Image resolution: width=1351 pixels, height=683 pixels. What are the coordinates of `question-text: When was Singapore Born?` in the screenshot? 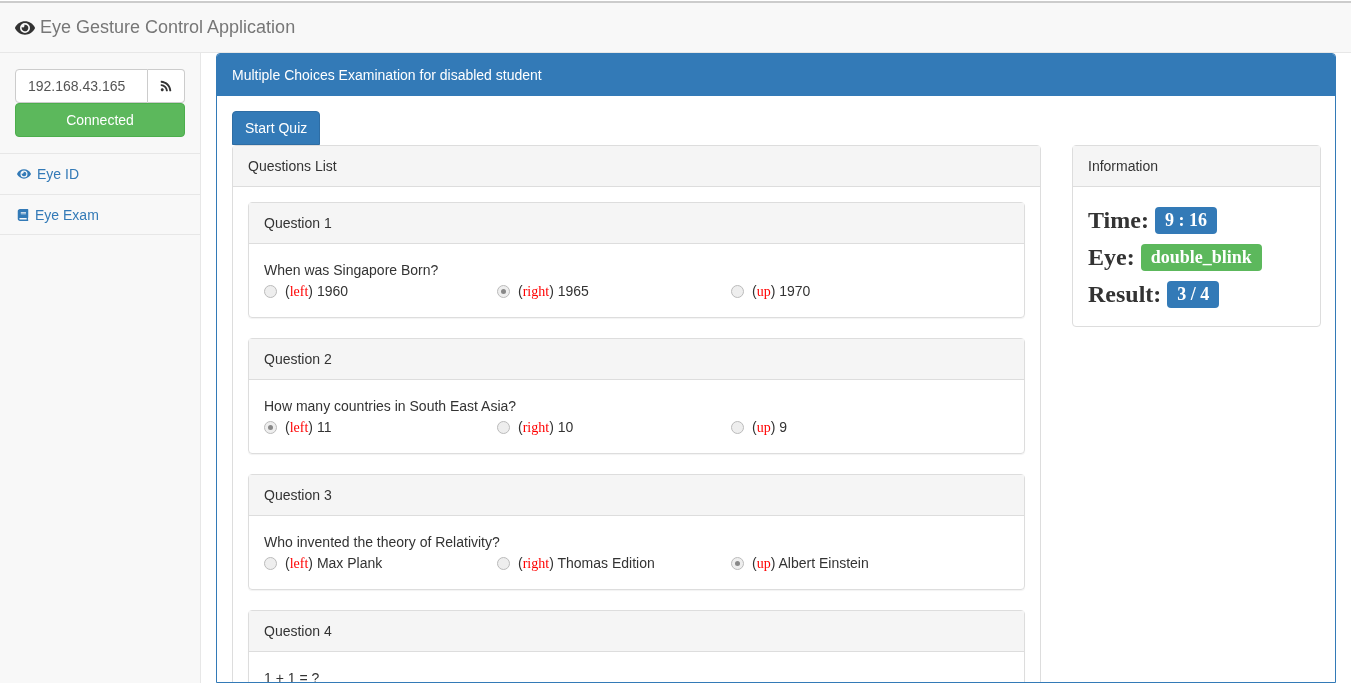 It's located at (352, 270).